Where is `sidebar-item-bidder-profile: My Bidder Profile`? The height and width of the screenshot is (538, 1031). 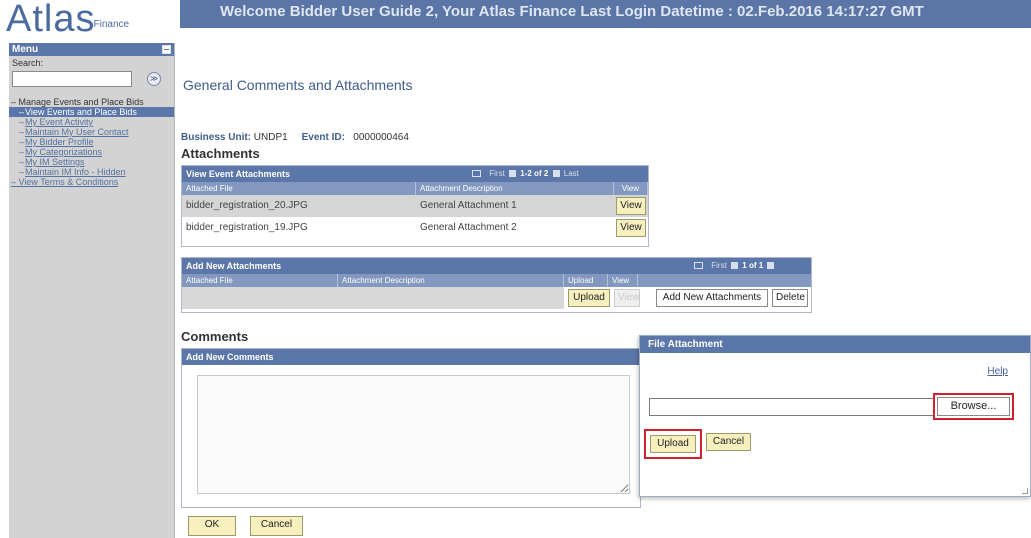
sidebar-item-bidder-profile: My Bidder Profile is located at coordinates (91, 142).